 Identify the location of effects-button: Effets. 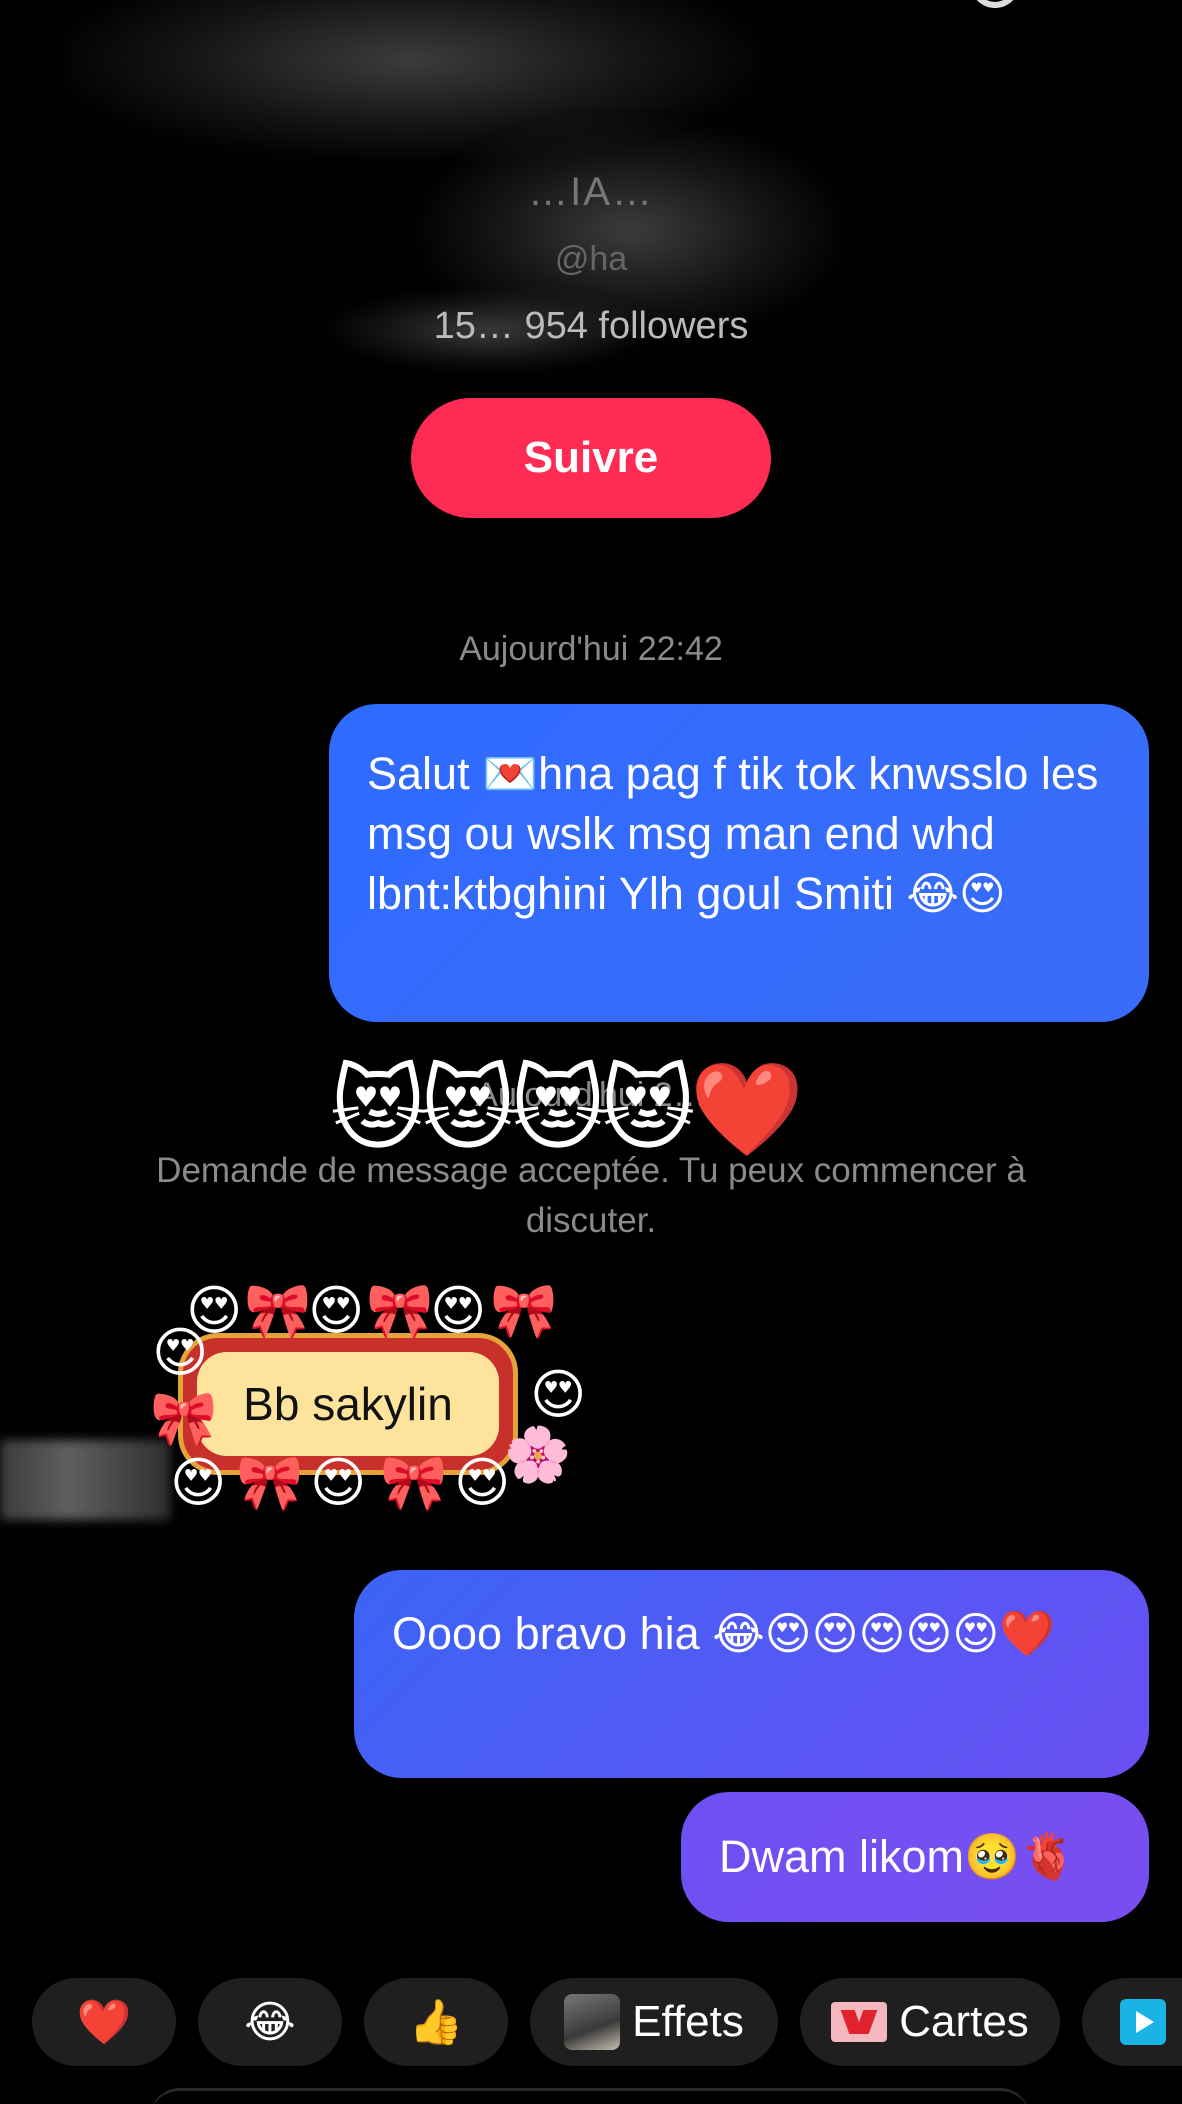
(654, 2022).